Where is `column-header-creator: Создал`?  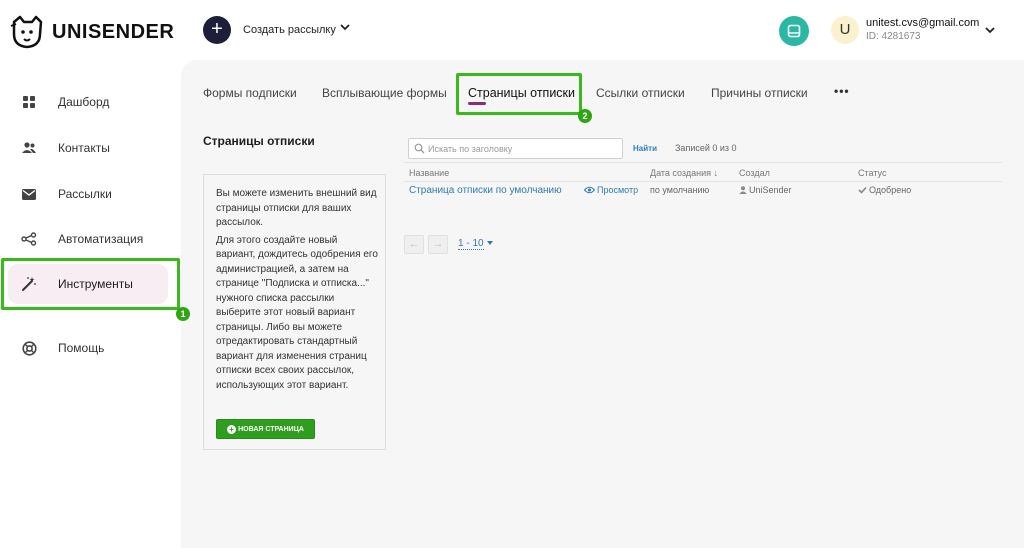
column-header-creator: Создал is located at coordinates (754, 173).